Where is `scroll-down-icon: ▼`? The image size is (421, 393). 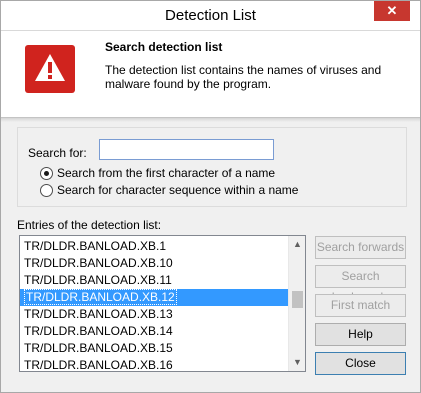 scroll-down-icon: ▼ is located at coordinates (297, 362).